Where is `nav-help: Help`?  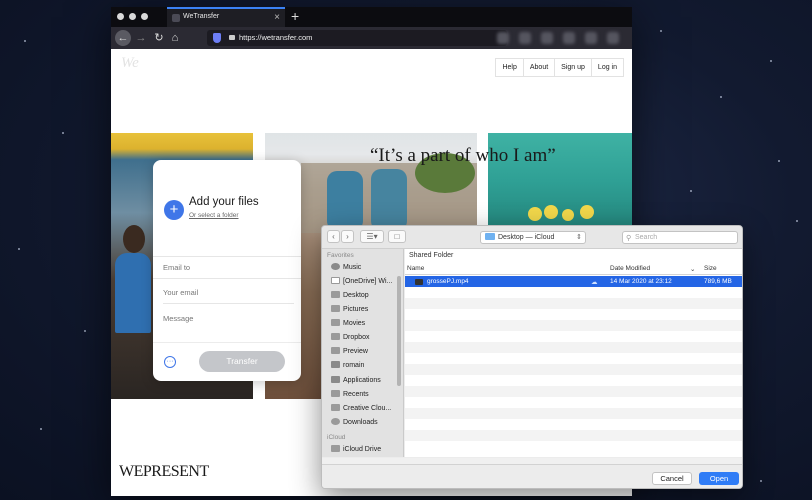 nav-help: Help is located at coordinates (509, 67).